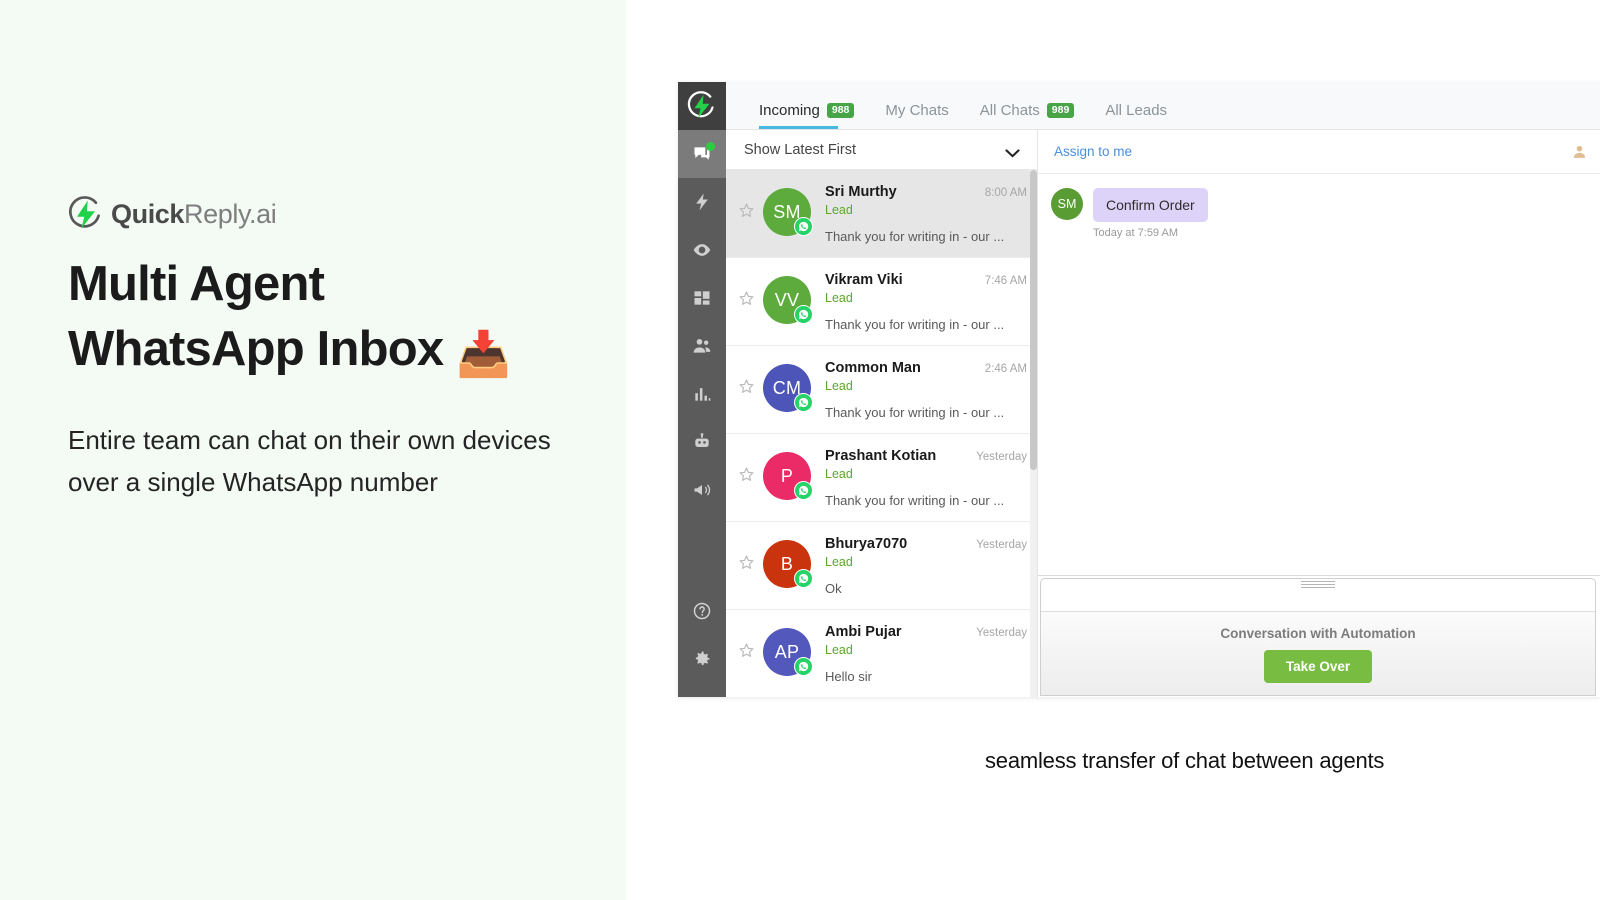  I want to click on sidebar-item-automations, so click(702, 202).